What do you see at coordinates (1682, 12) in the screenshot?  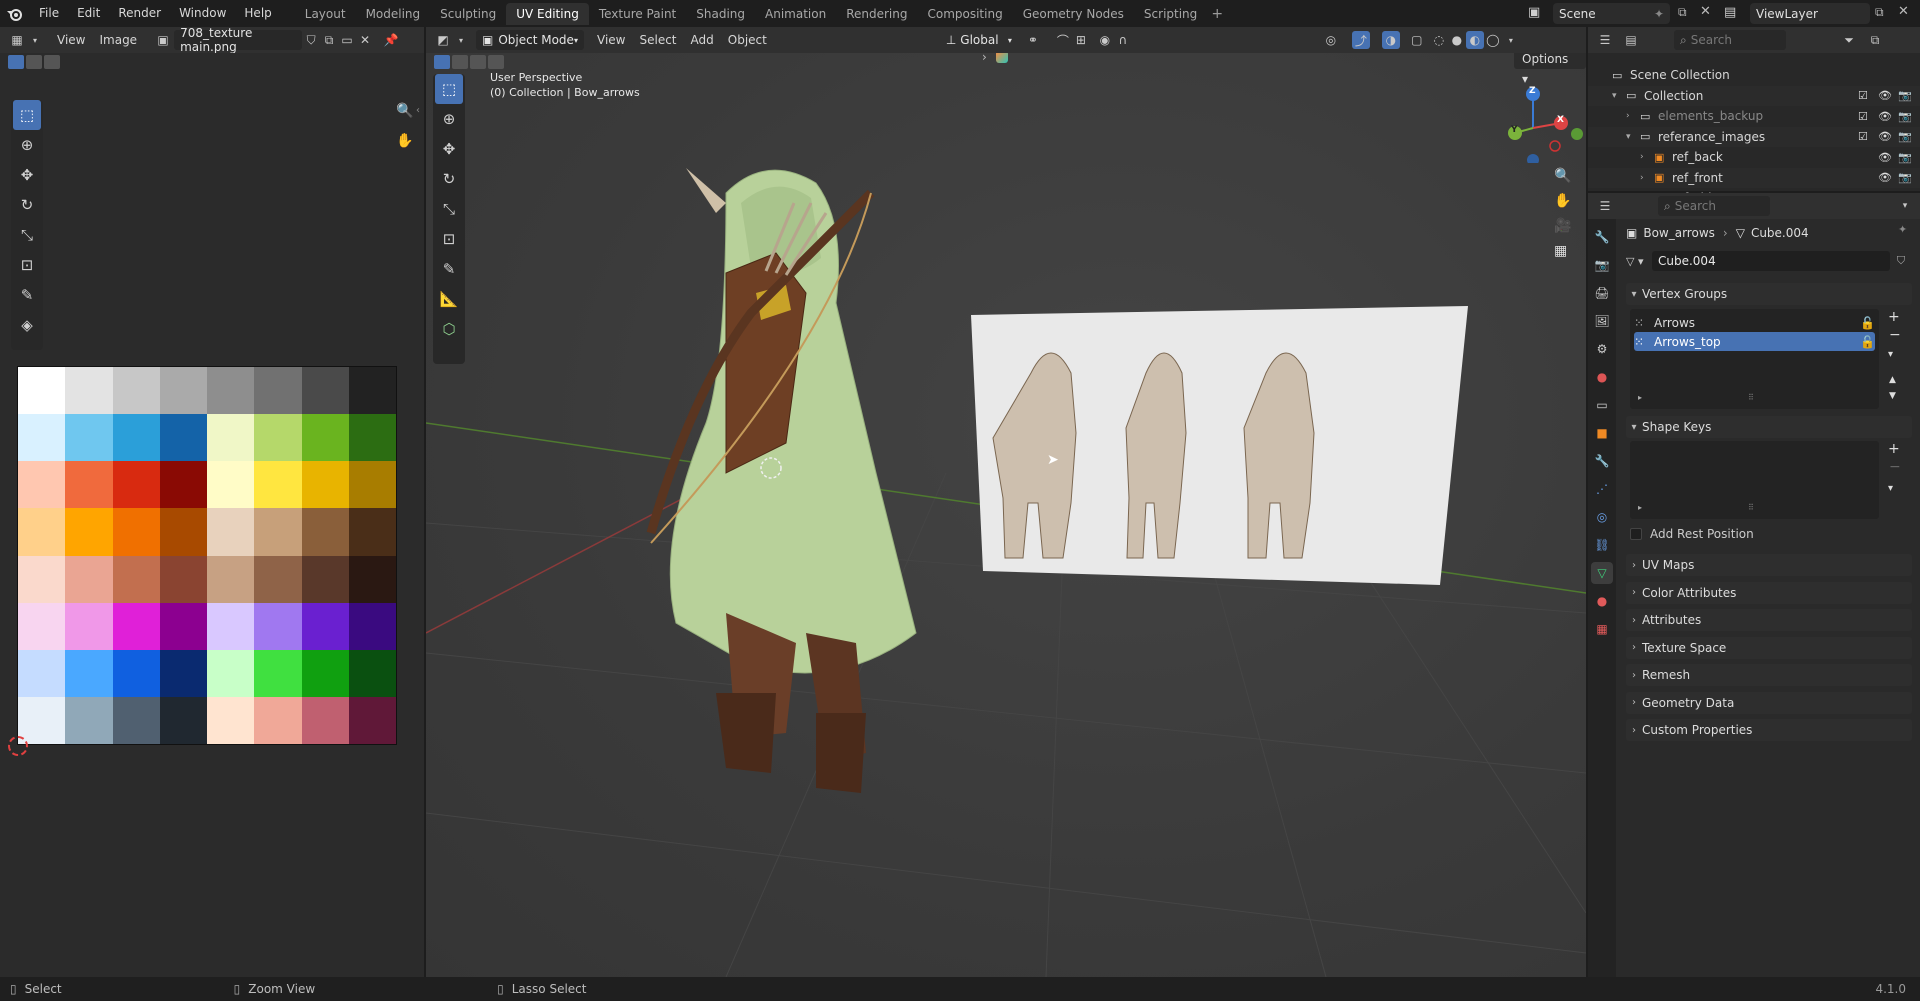 I see `new-scene-icon: ⧉` at bounding box center [1682, 12].